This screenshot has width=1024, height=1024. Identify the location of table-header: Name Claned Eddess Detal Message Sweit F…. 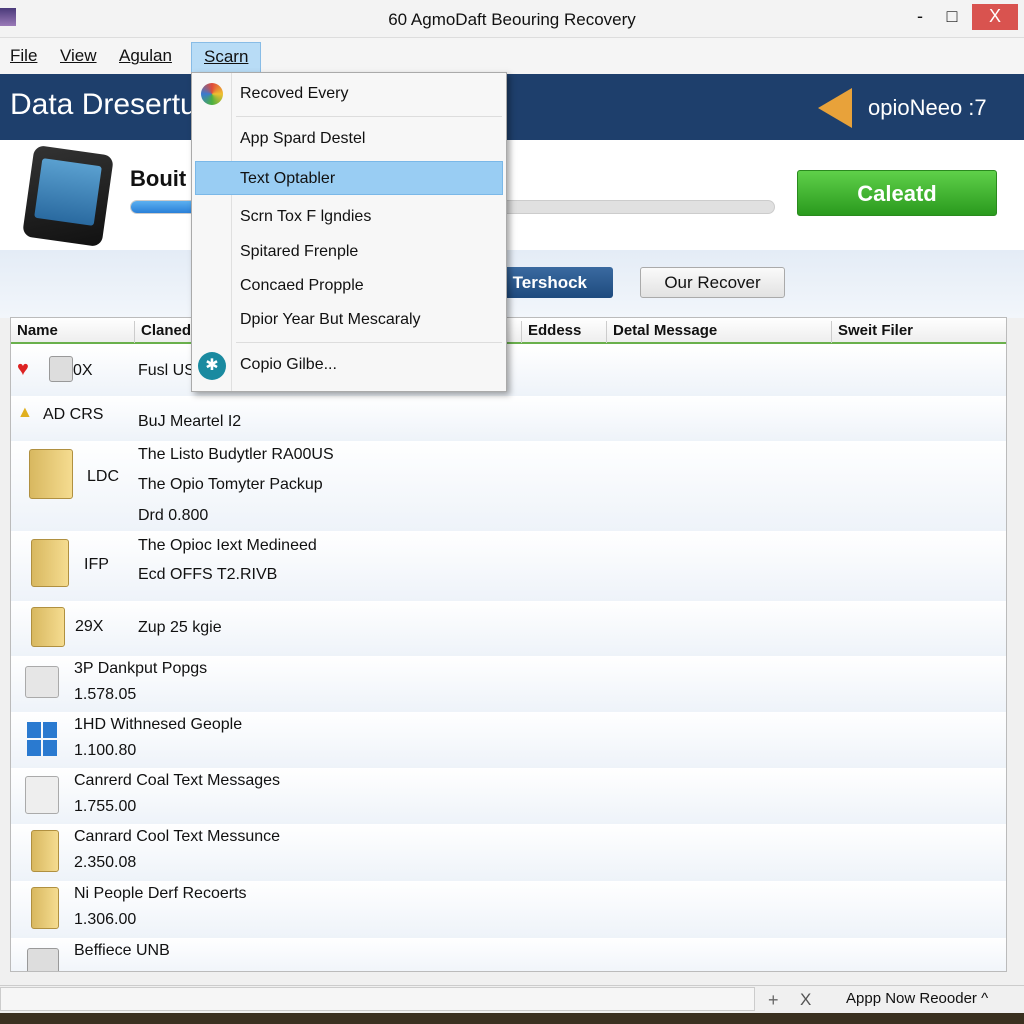
(508, 331).